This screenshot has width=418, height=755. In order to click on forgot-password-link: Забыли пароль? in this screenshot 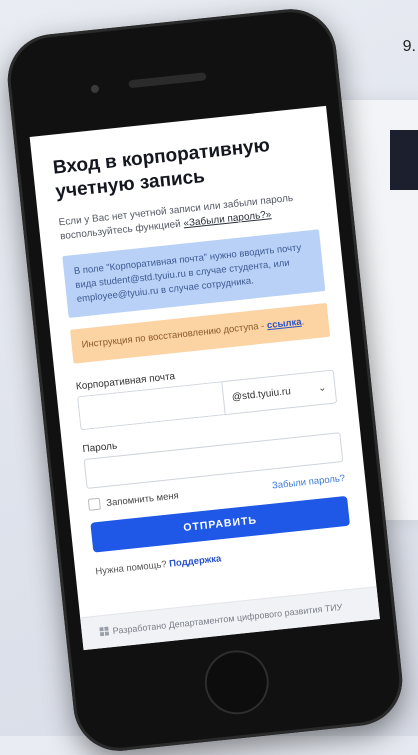, I will do `click(308, 481)`.